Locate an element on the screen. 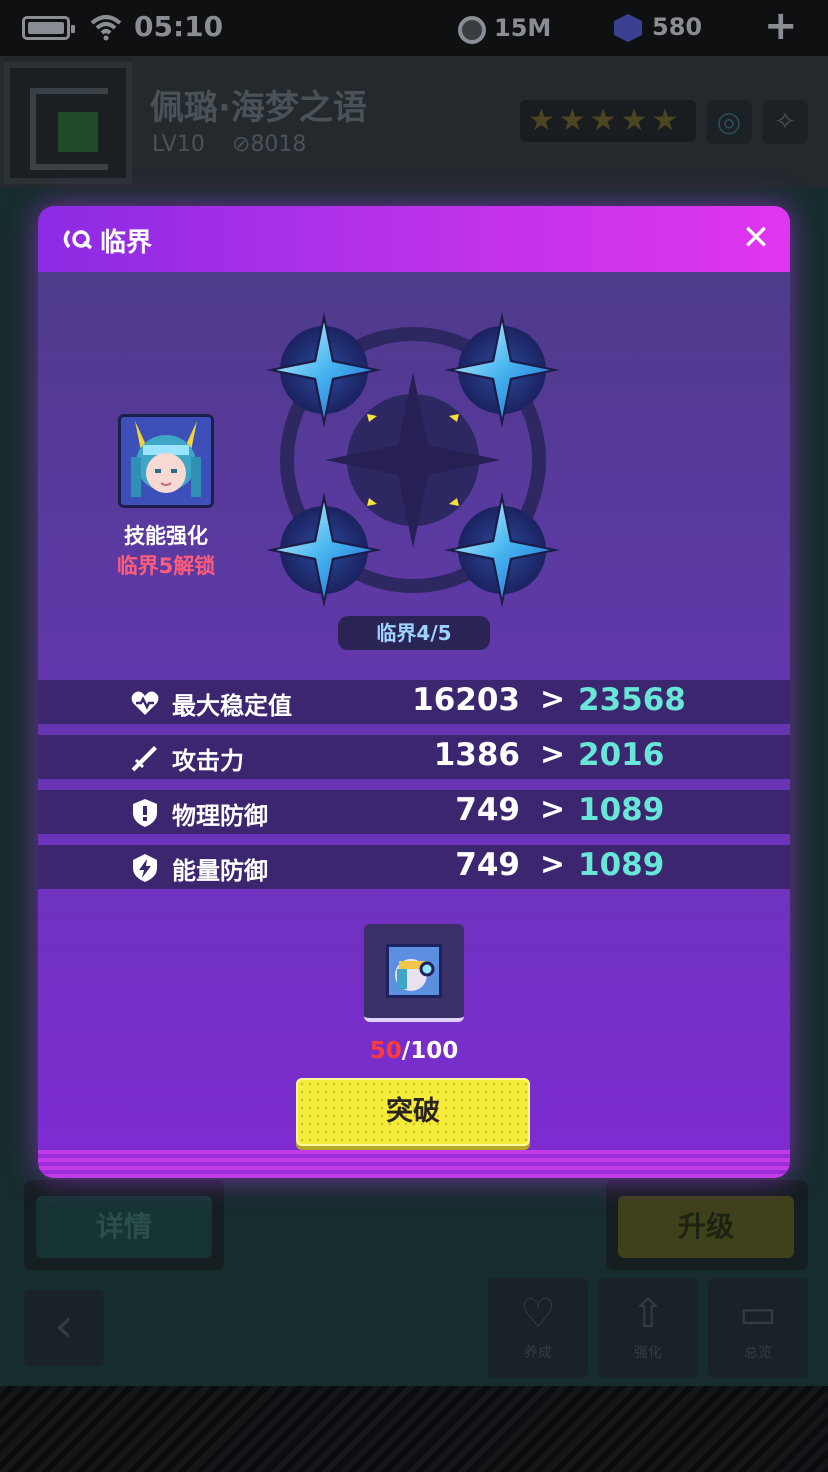  character-fragment-icon is located at coordinates (414, 971).